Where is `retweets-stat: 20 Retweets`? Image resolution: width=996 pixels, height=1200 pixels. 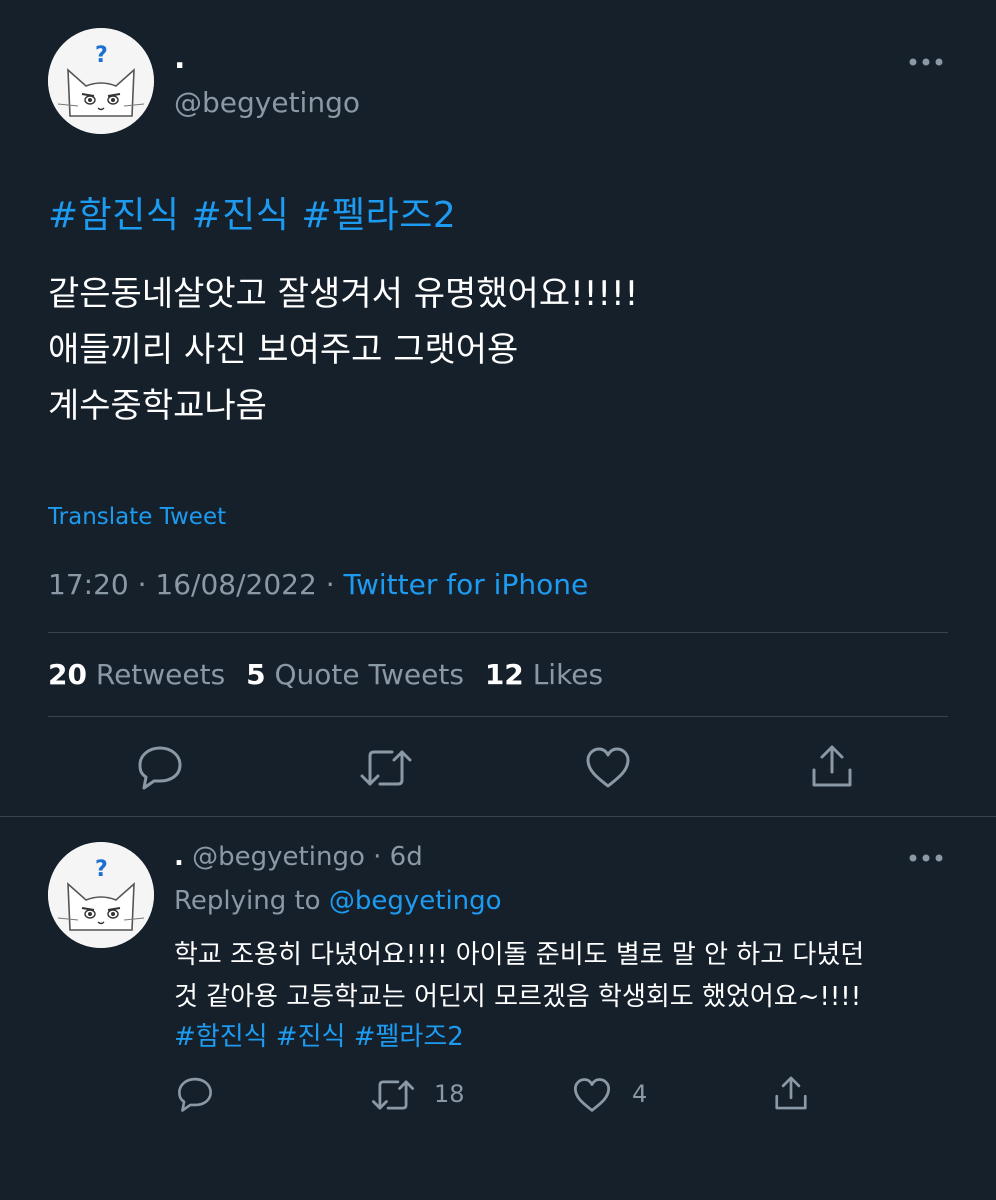 retweets-stat: 20 Retweets is located at coordinates (141, 674).